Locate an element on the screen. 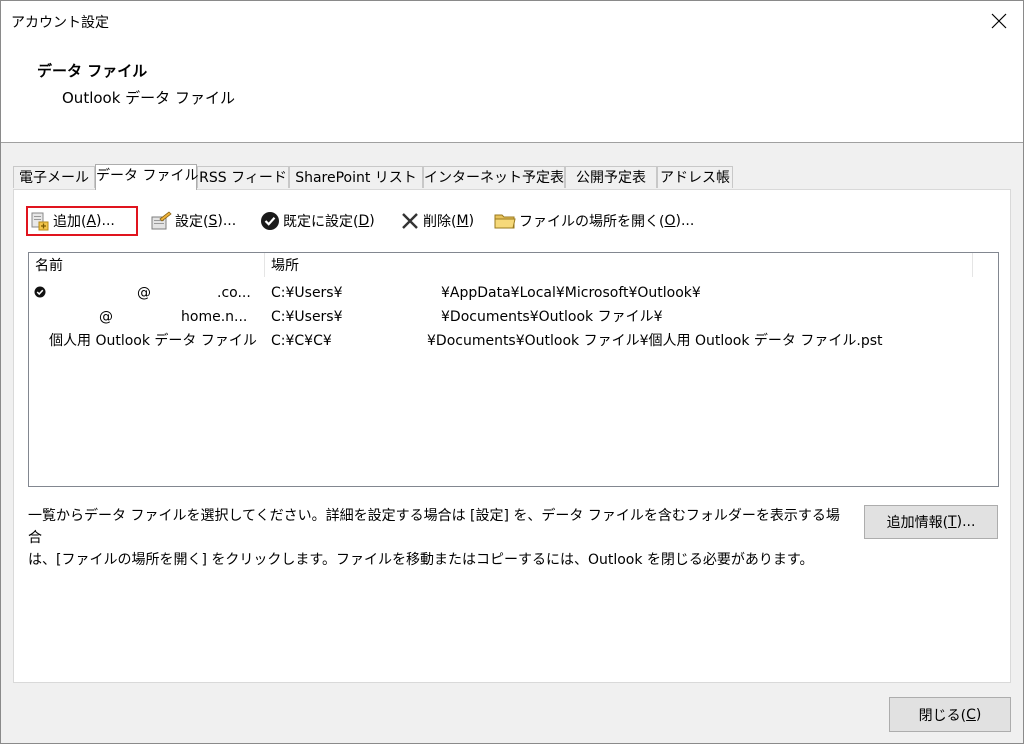 The width and height of the screenshot is (1024, 744). tab-rss-feeds: RSS フィード is located at coordinates (243, 177).